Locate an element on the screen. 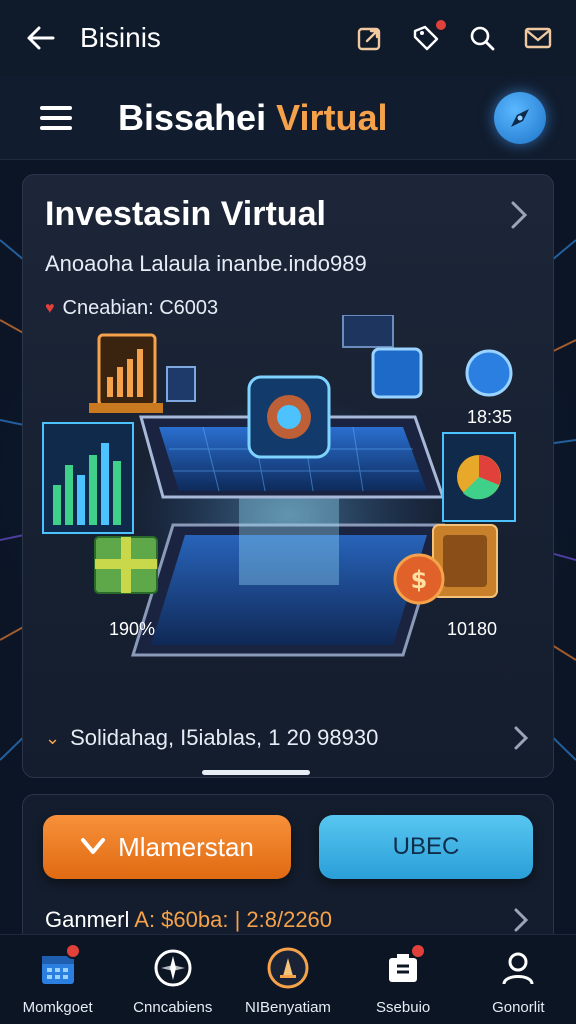 The image size is (576, 1024). compass-nav-icon is located at coordinates (173, 968).